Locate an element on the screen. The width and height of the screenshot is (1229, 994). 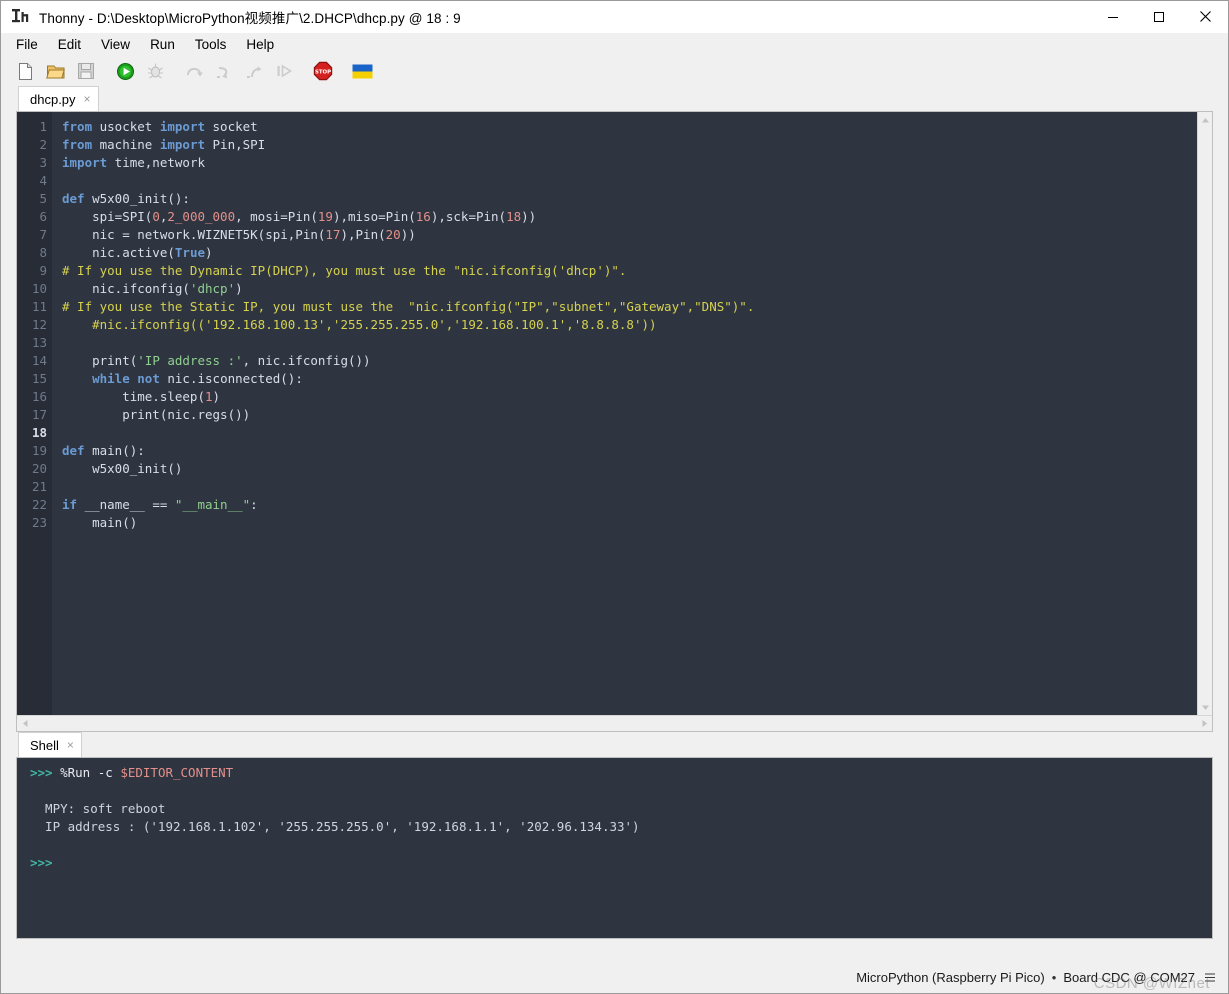
code-token: from is located at coordinates (77, 126).